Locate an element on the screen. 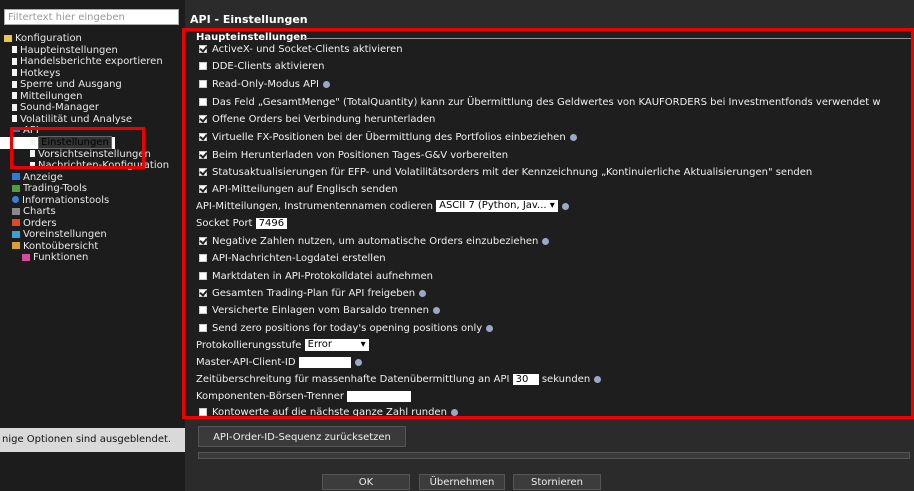 The image size is (914, 491). tree-item-konfiguration: Konfiguration is located at coordinates (92, 39).